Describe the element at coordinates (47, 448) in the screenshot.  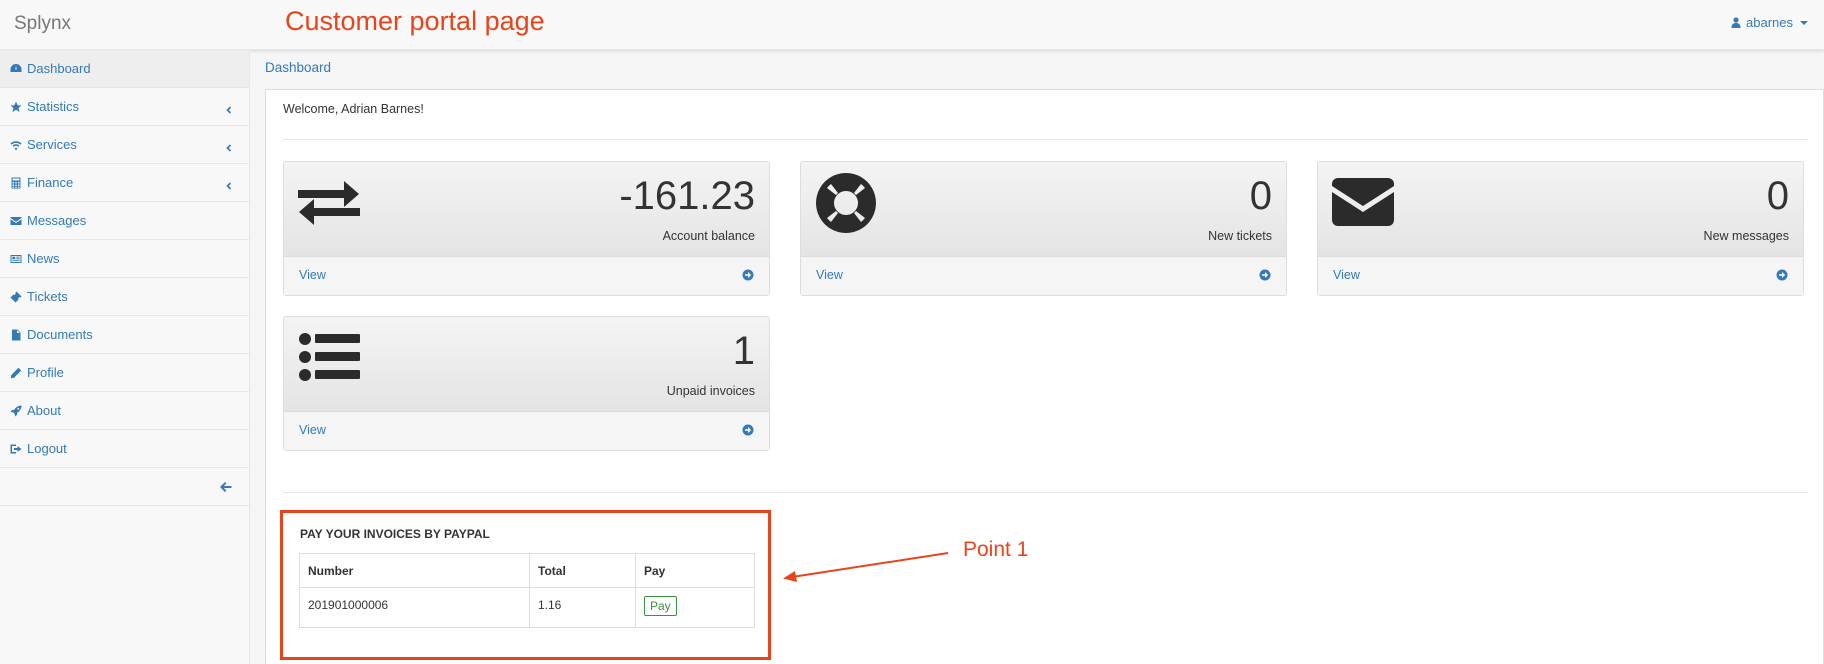
I see `sidebar-item-label: Logout` at that location.